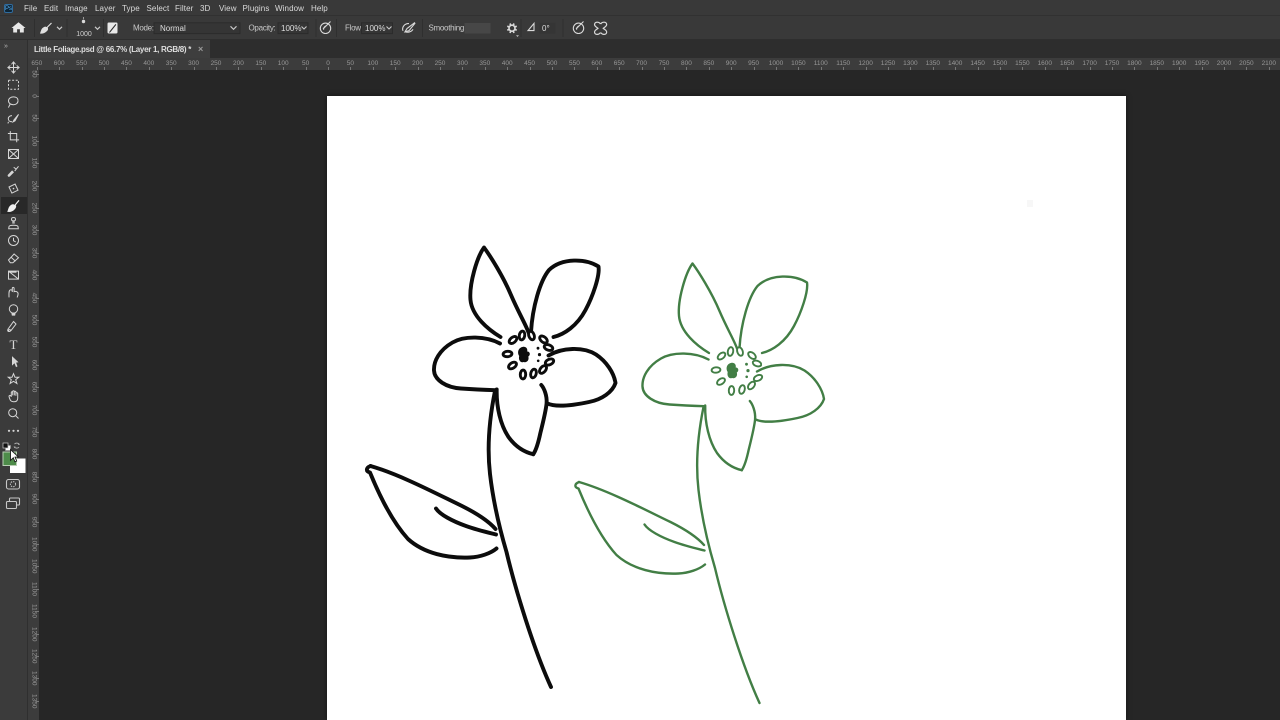  I want to click on svg-text: 0°, so click(546, 28).